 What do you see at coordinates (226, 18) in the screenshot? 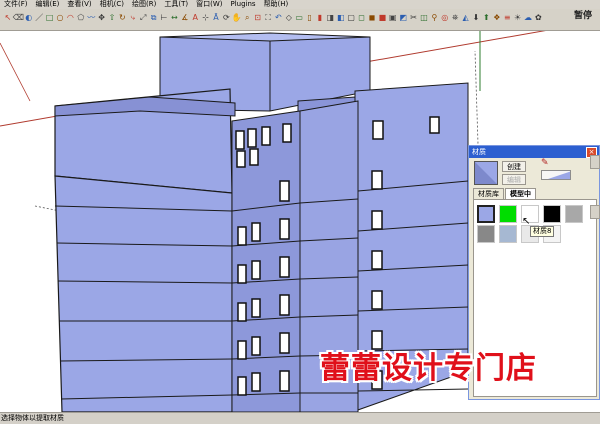
I see `orbit-icon: ⟳` at bounding box center [226, 18].